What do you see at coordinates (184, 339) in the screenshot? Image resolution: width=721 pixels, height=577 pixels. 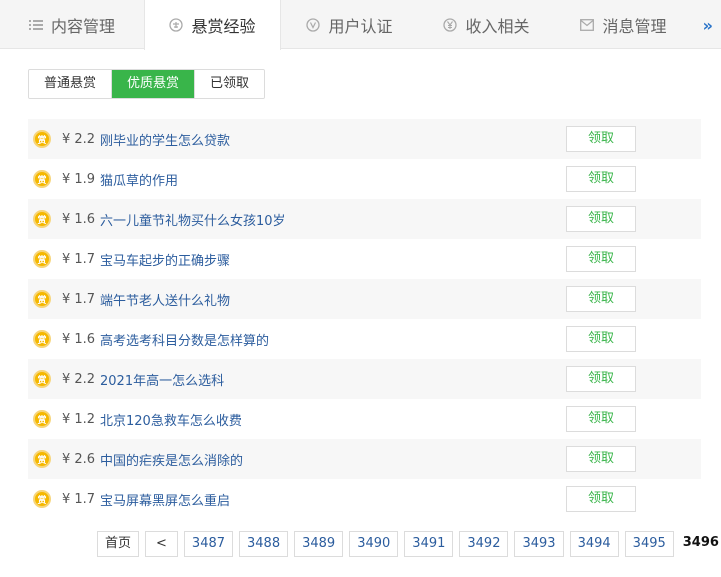 I see `question-link: 高考选考科目分数是怎样算的` at bounding box center [184, 339].